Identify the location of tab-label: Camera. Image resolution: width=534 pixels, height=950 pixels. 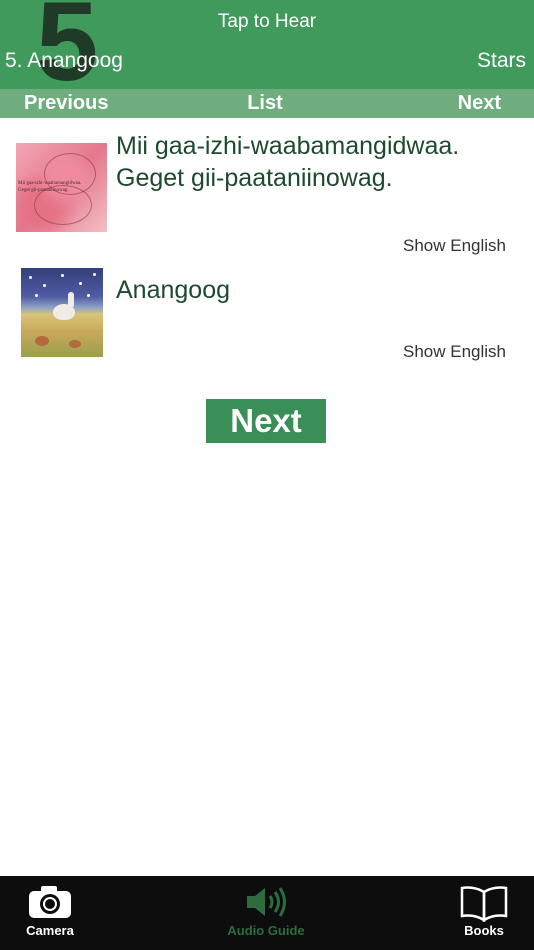
(50, 930).